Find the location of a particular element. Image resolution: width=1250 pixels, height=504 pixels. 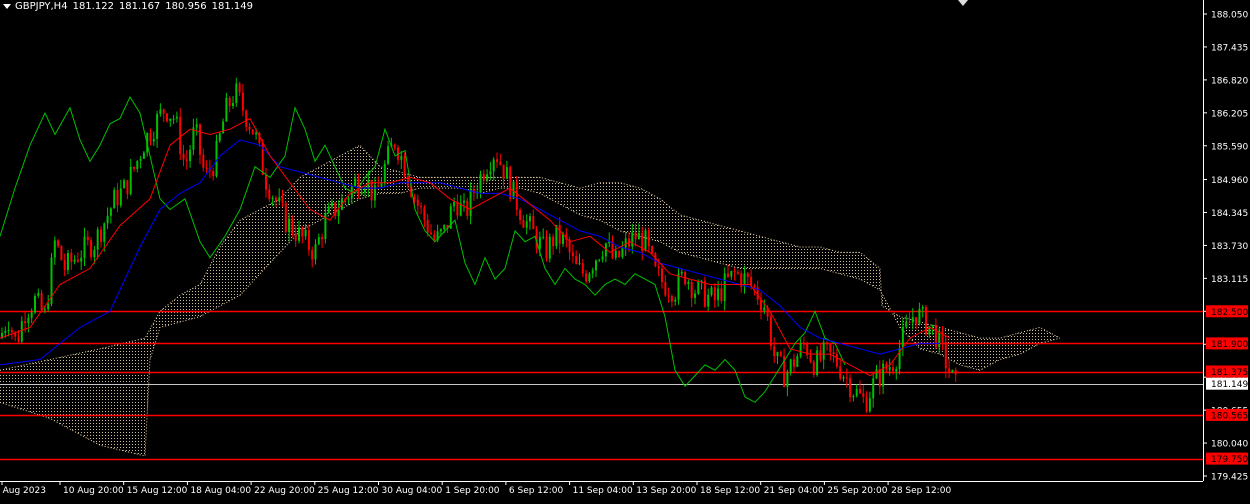

time-tick-label: 18 Sep 12:00 is located at coordinates (730, 491).